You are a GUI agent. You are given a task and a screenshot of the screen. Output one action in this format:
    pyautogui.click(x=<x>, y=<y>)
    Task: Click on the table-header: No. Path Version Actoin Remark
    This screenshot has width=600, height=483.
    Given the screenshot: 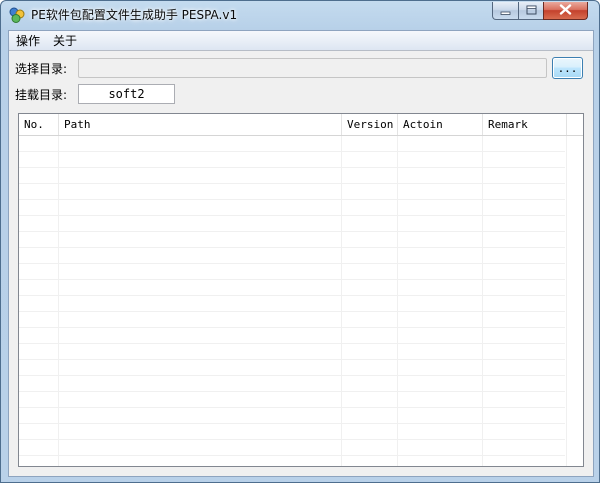 What is the action you would take?
    pyautogui.click(x=301, y=125)
    